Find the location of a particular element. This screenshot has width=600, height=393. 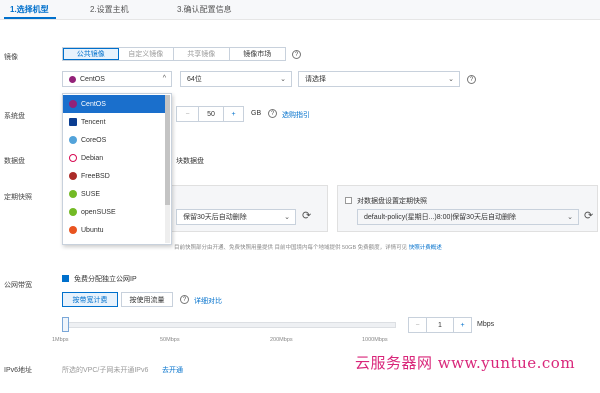

os-option-opensuse: openSUSE is located at coordinates (114, 212).